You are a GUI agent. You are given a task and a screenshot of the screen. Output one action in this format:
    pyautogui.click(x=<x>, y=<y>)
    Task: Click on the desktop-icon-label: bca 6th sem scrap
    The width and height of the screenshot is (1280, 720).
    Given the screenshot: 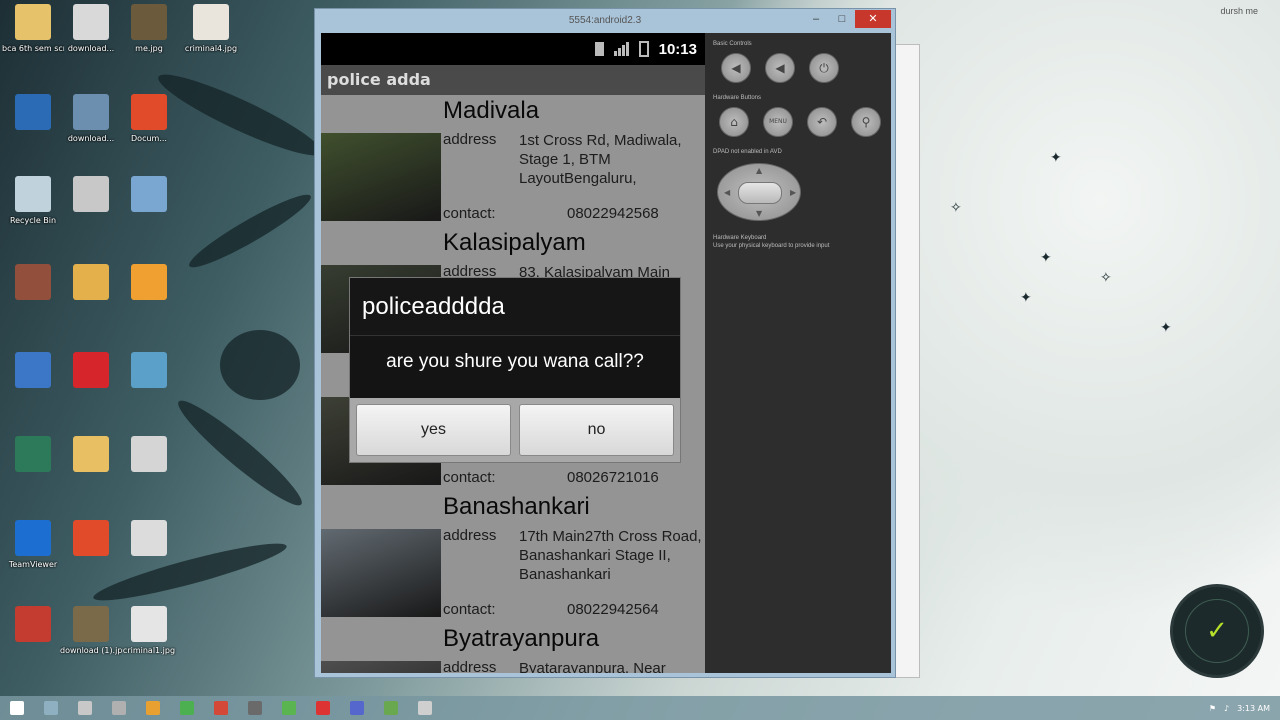 What is the action you would take?
    pyautogui.click(x=33, y=48)
    